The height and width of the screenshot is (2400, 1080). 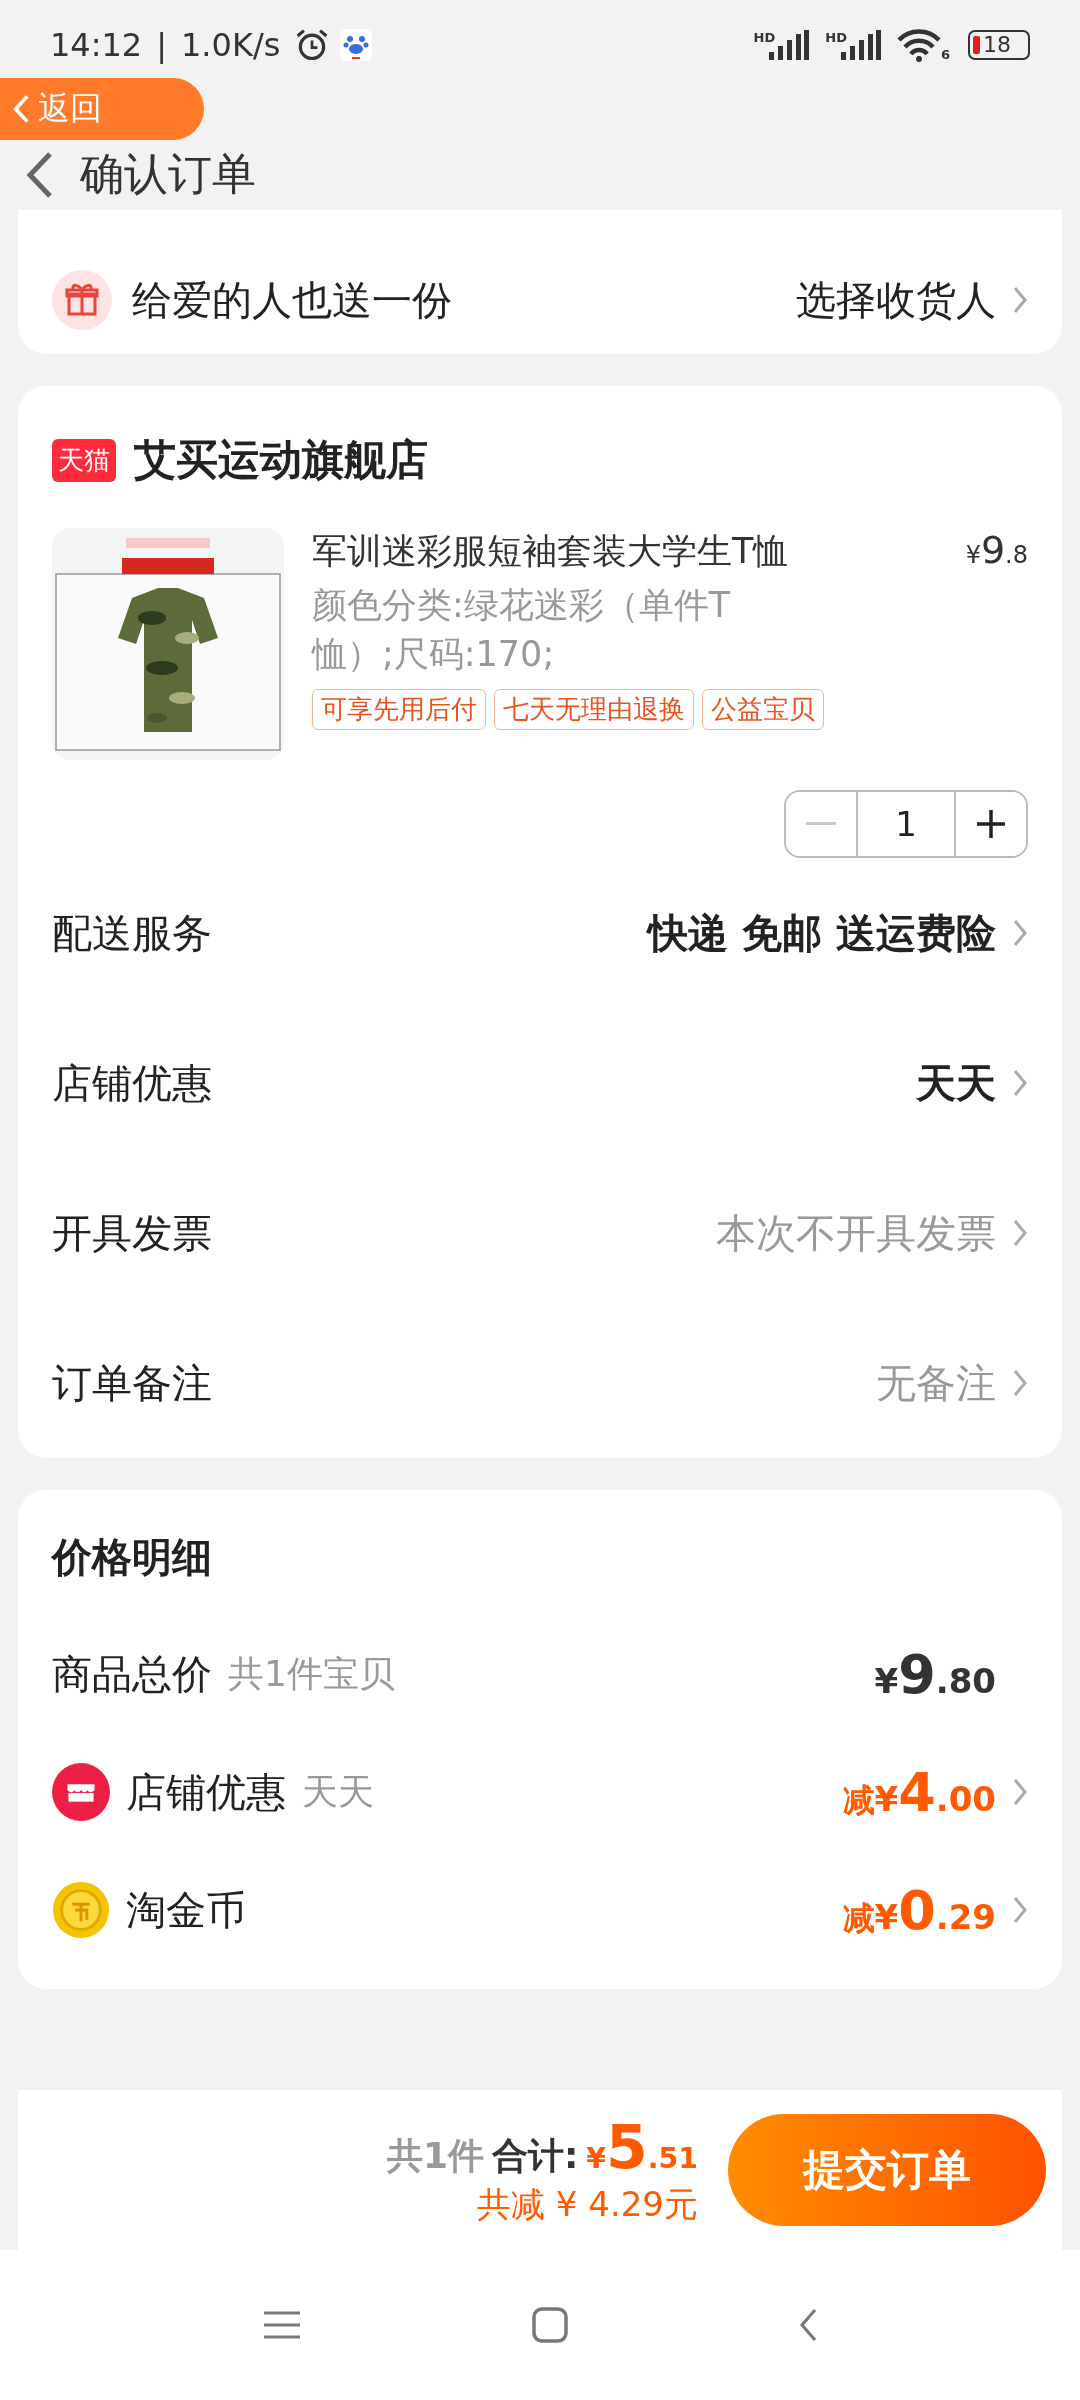 I want to click on gift-label: 给爱的人也送一份, so click(x=292, y=300).